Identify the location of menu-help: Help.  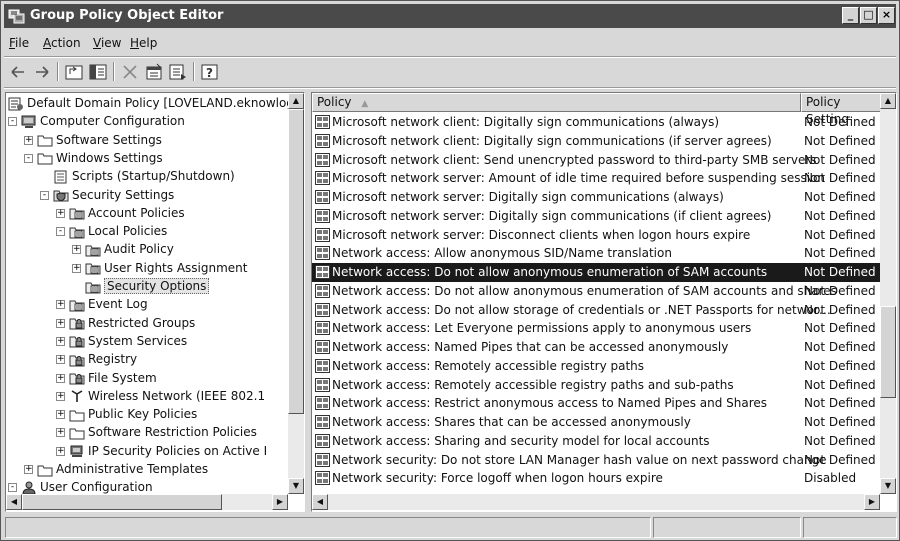
(143, 43).